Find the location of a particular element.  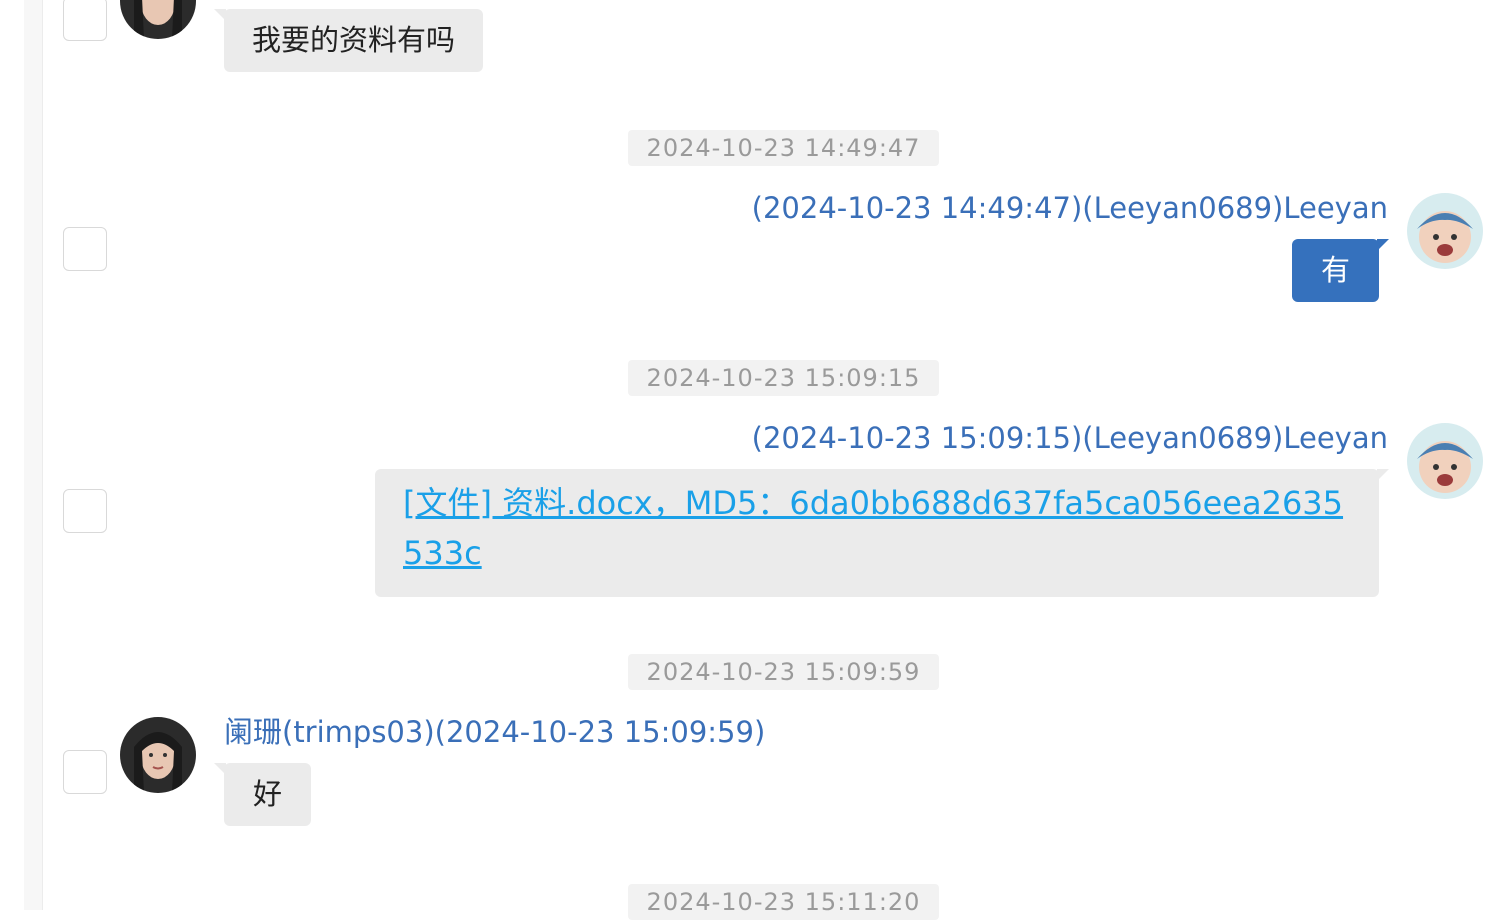

gutter is located at coordinates (33, 455).